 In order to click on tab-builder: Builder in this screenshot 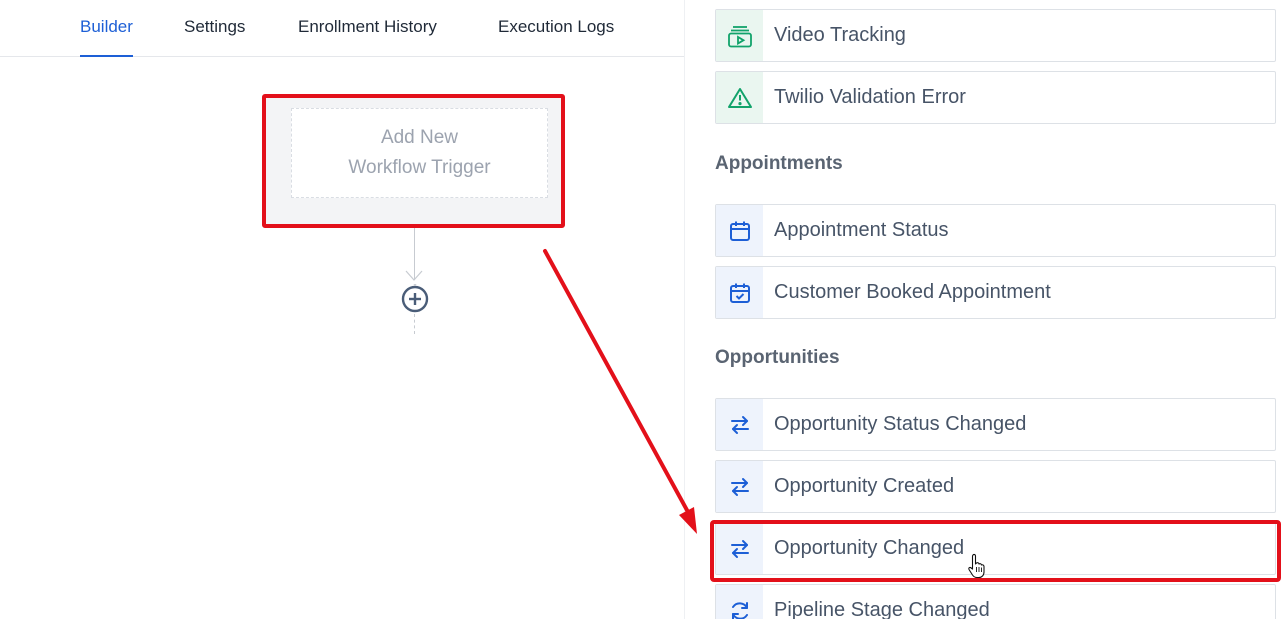, I will do `click(106, 37)`.